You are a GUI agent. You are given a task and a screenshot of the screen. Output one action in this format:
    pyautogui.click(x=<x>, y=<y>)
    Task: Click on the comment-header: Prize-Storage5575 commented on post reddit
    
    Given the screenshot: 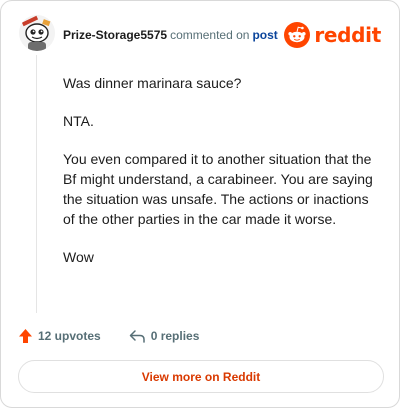 What is the action you would take?
    pyautogui.click(x=200, y=33)
    